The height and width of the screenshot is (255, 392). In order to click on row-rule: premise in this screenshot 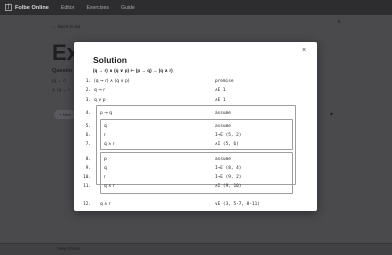, I will do `click(224, 81)`.